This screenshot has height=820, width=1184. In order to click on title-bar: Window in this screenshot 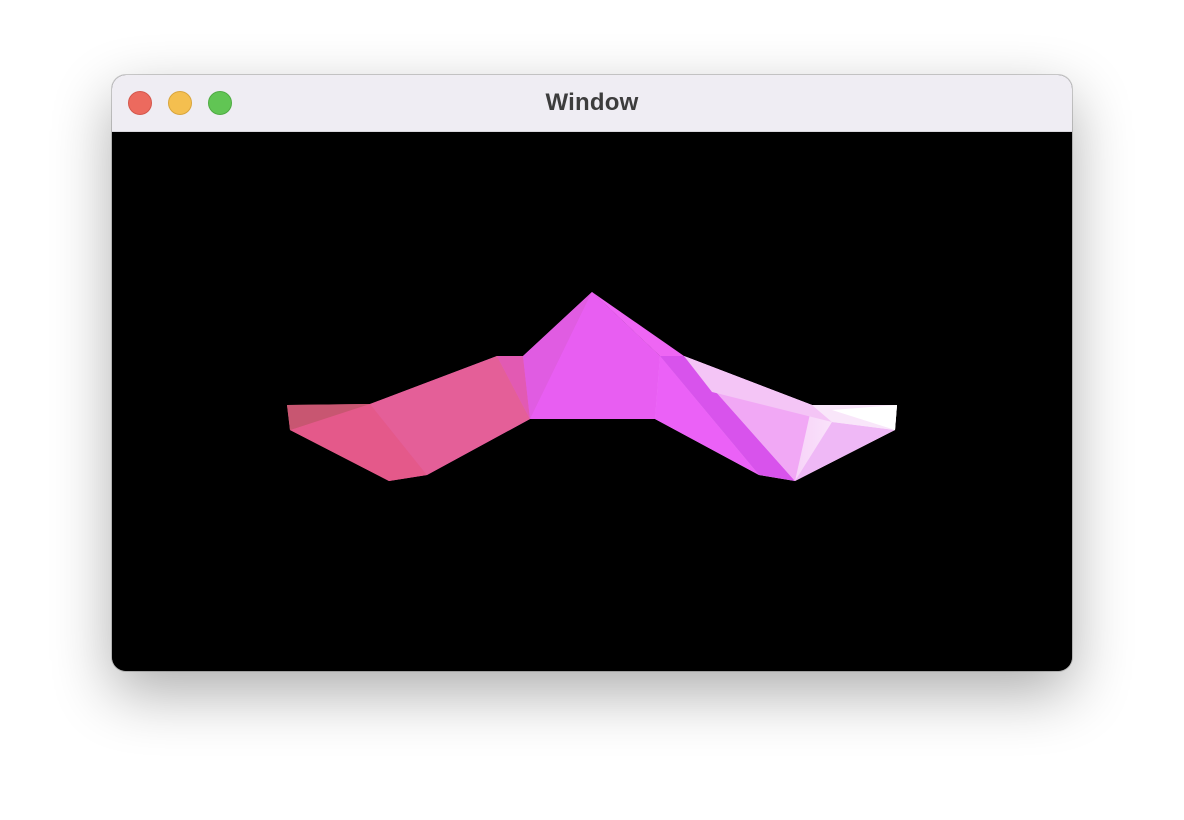, I will do `click(592, 103)`.